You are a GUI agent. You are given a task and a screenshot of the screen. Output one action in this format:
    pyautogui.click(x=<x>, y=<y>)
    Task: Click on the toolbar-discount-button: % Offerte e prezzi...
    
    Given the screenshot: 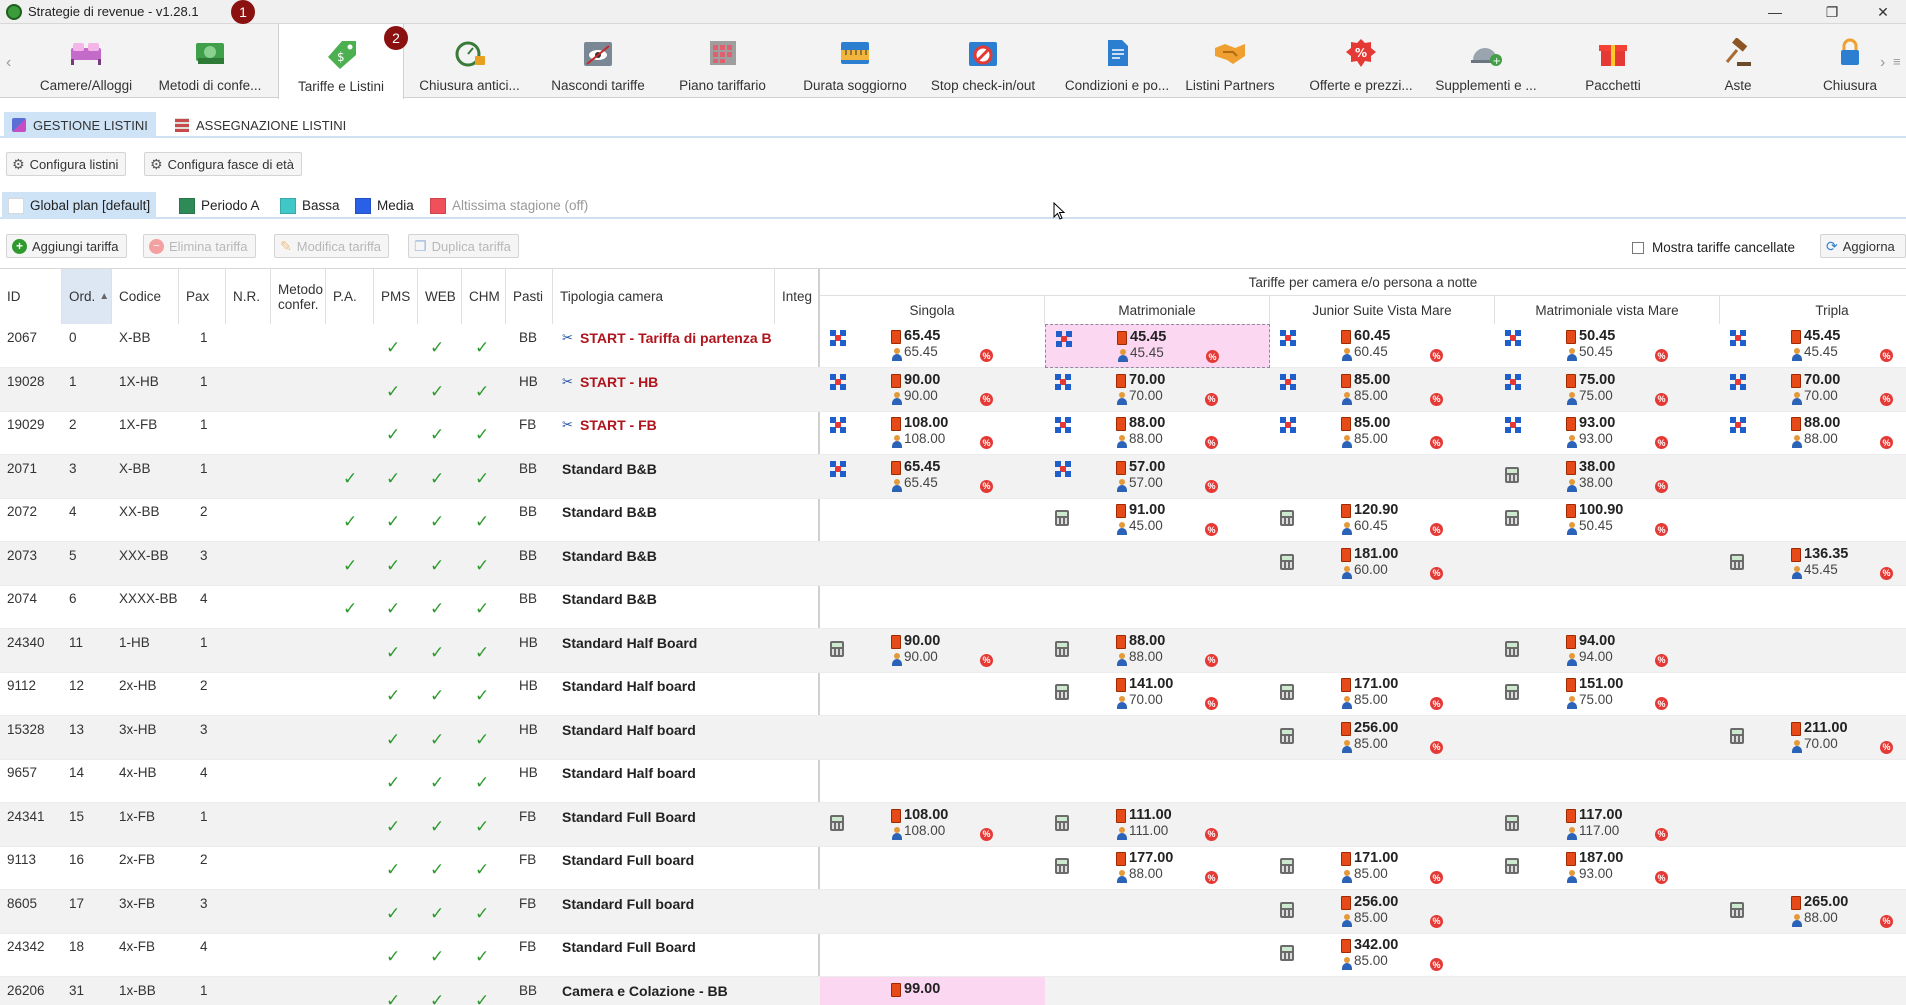 What is the action you would take?
    pyautogui.click(x=1361, y=61)
    